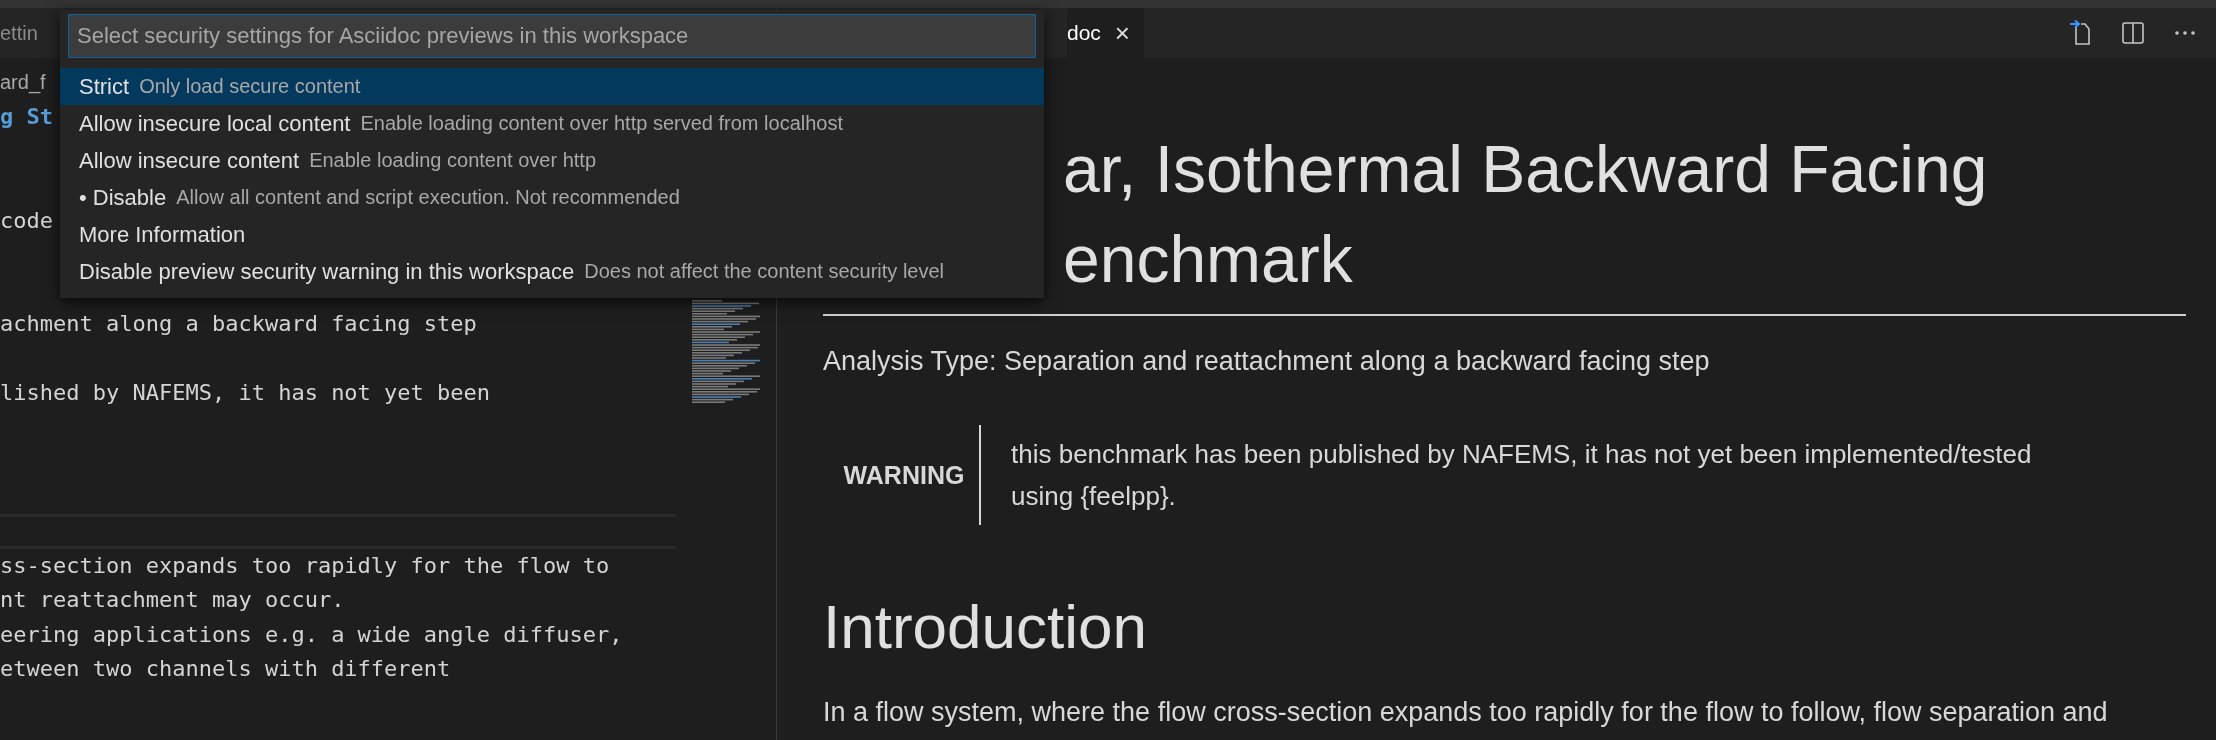  What do you see at coordinates (305, 565) in the screenshot?
I see `code-line: ss-section expands too rapidly for the flow to` at bounding box center [305, 565].